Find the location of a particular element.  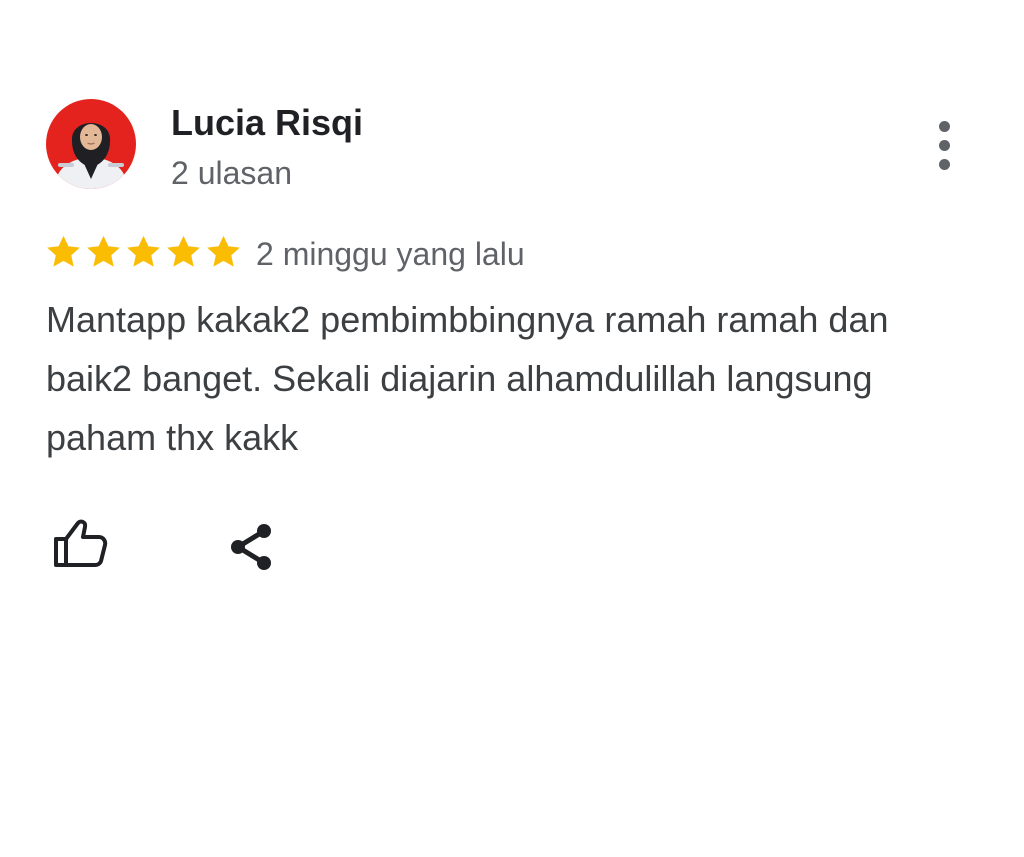

avatar-photo-icon is located at coordinates (91, 144).